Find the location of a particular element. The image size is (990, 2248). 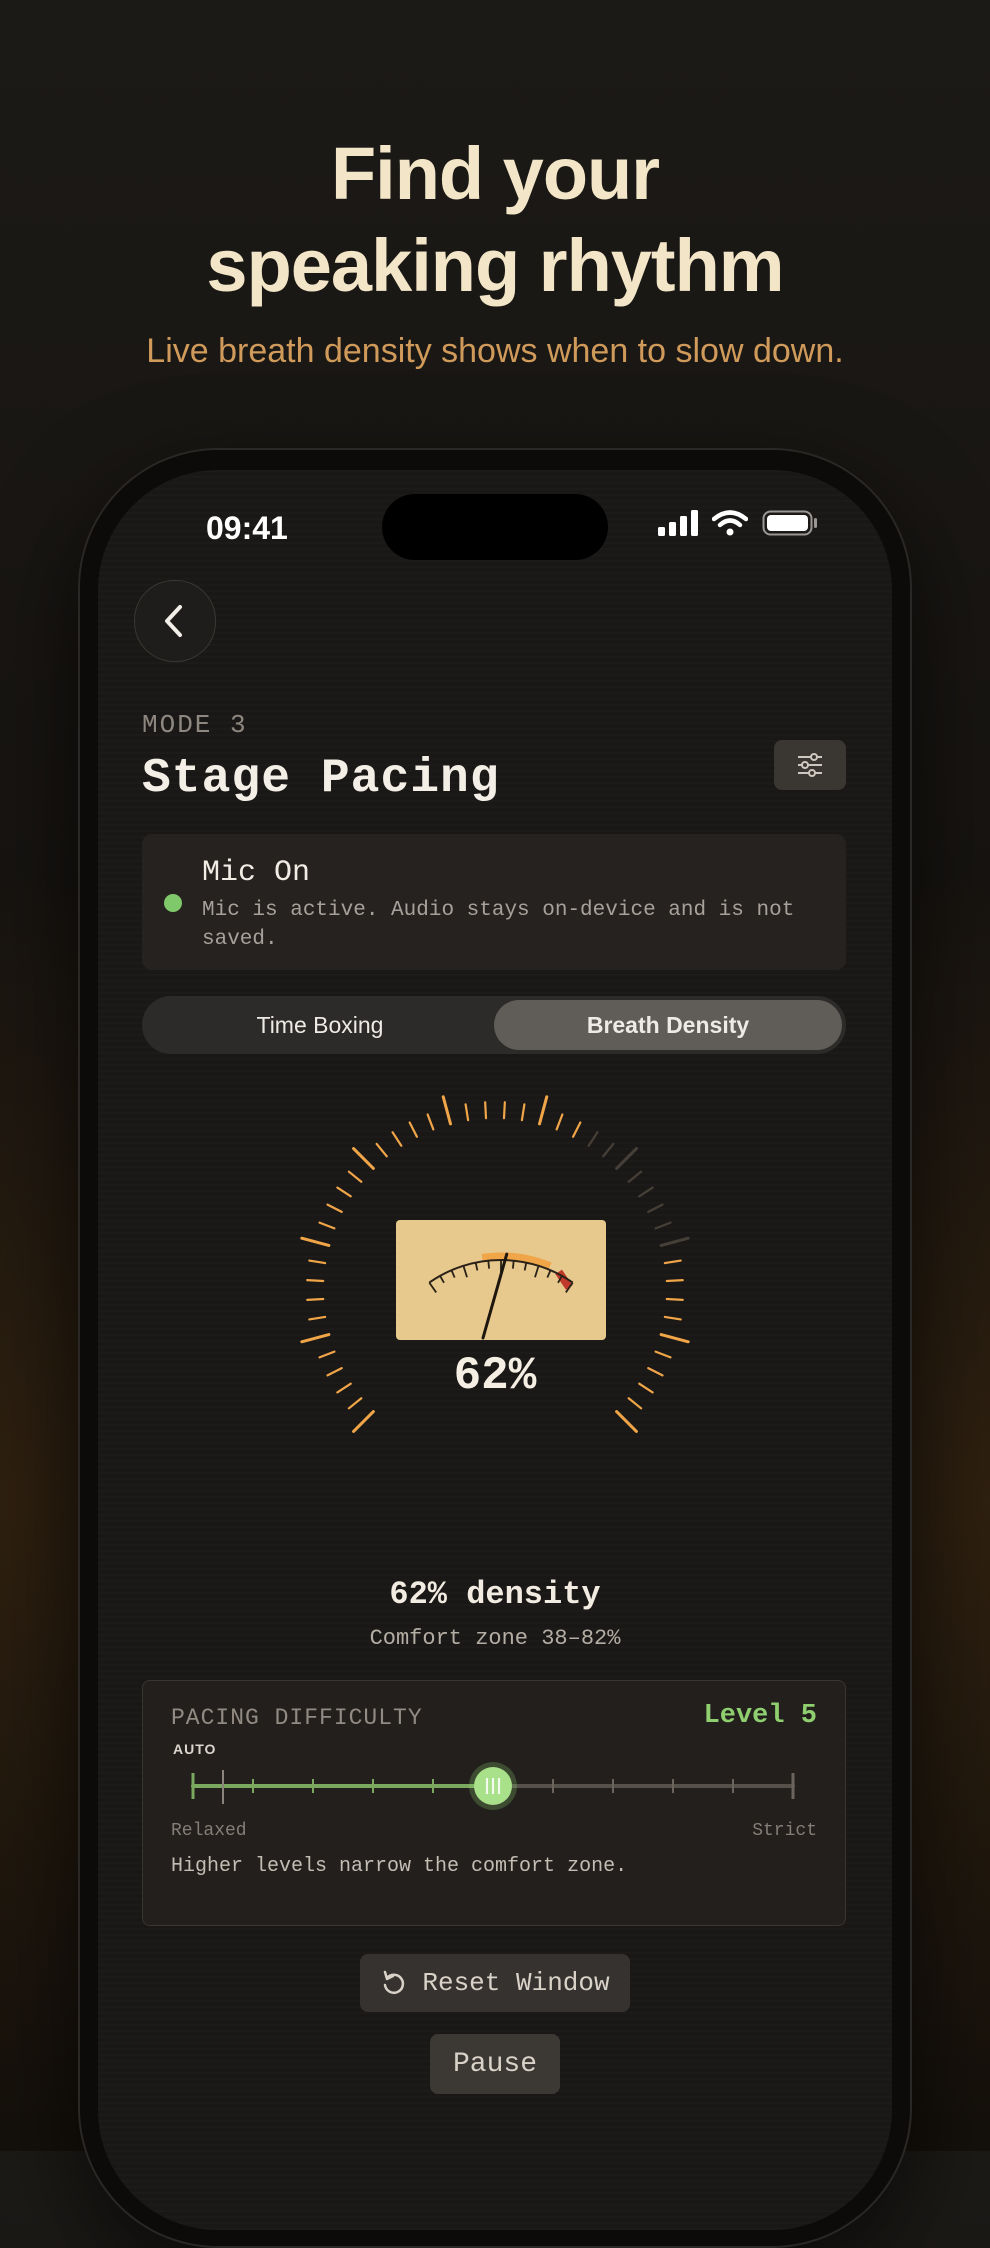

hero-title-line2: speaking rhythm is located at coordinates (495, 265).